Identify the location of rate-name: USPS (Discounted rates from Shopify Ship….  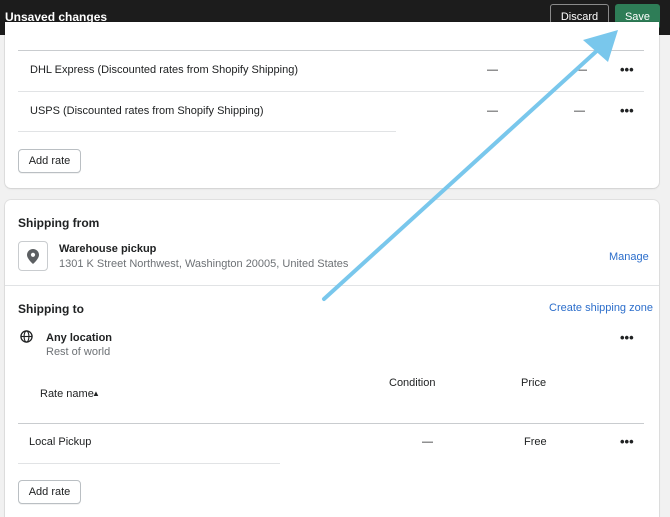
(147, 111).